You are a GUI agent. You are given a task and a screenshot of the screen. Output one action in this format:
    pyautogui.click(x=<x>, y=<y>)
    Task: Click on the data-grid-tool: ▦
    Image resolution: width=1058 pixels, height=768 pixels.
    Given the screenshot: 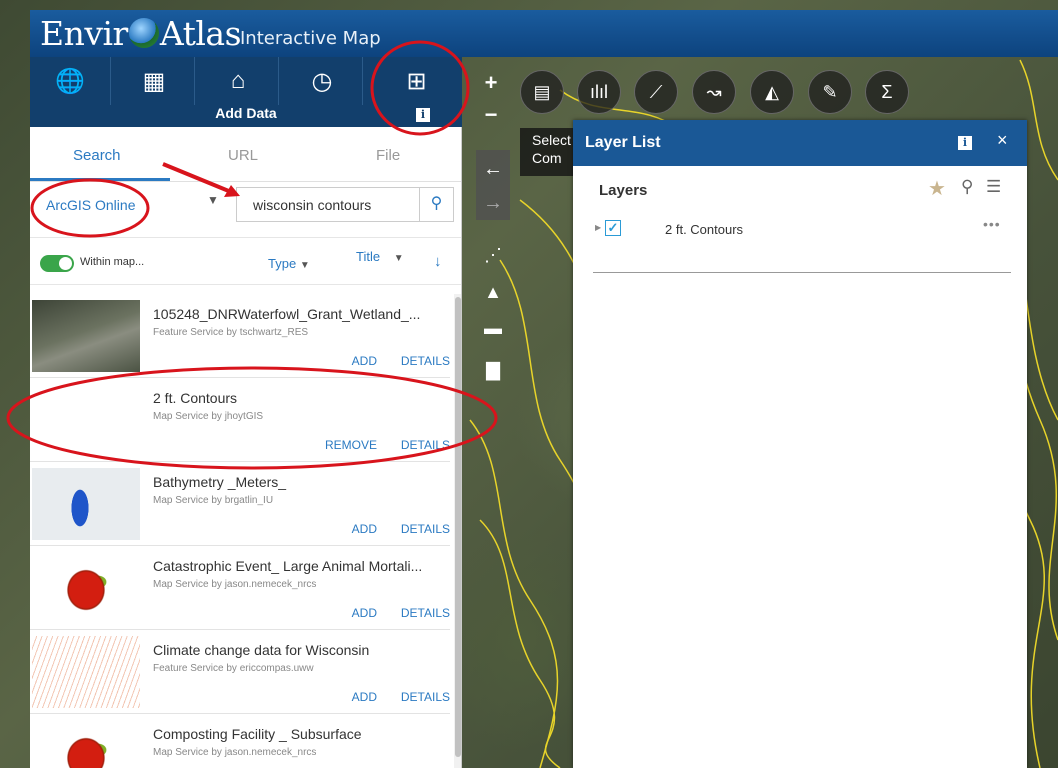 What is the action you would take?
    pyautogui.click(x=154, y=81)
    